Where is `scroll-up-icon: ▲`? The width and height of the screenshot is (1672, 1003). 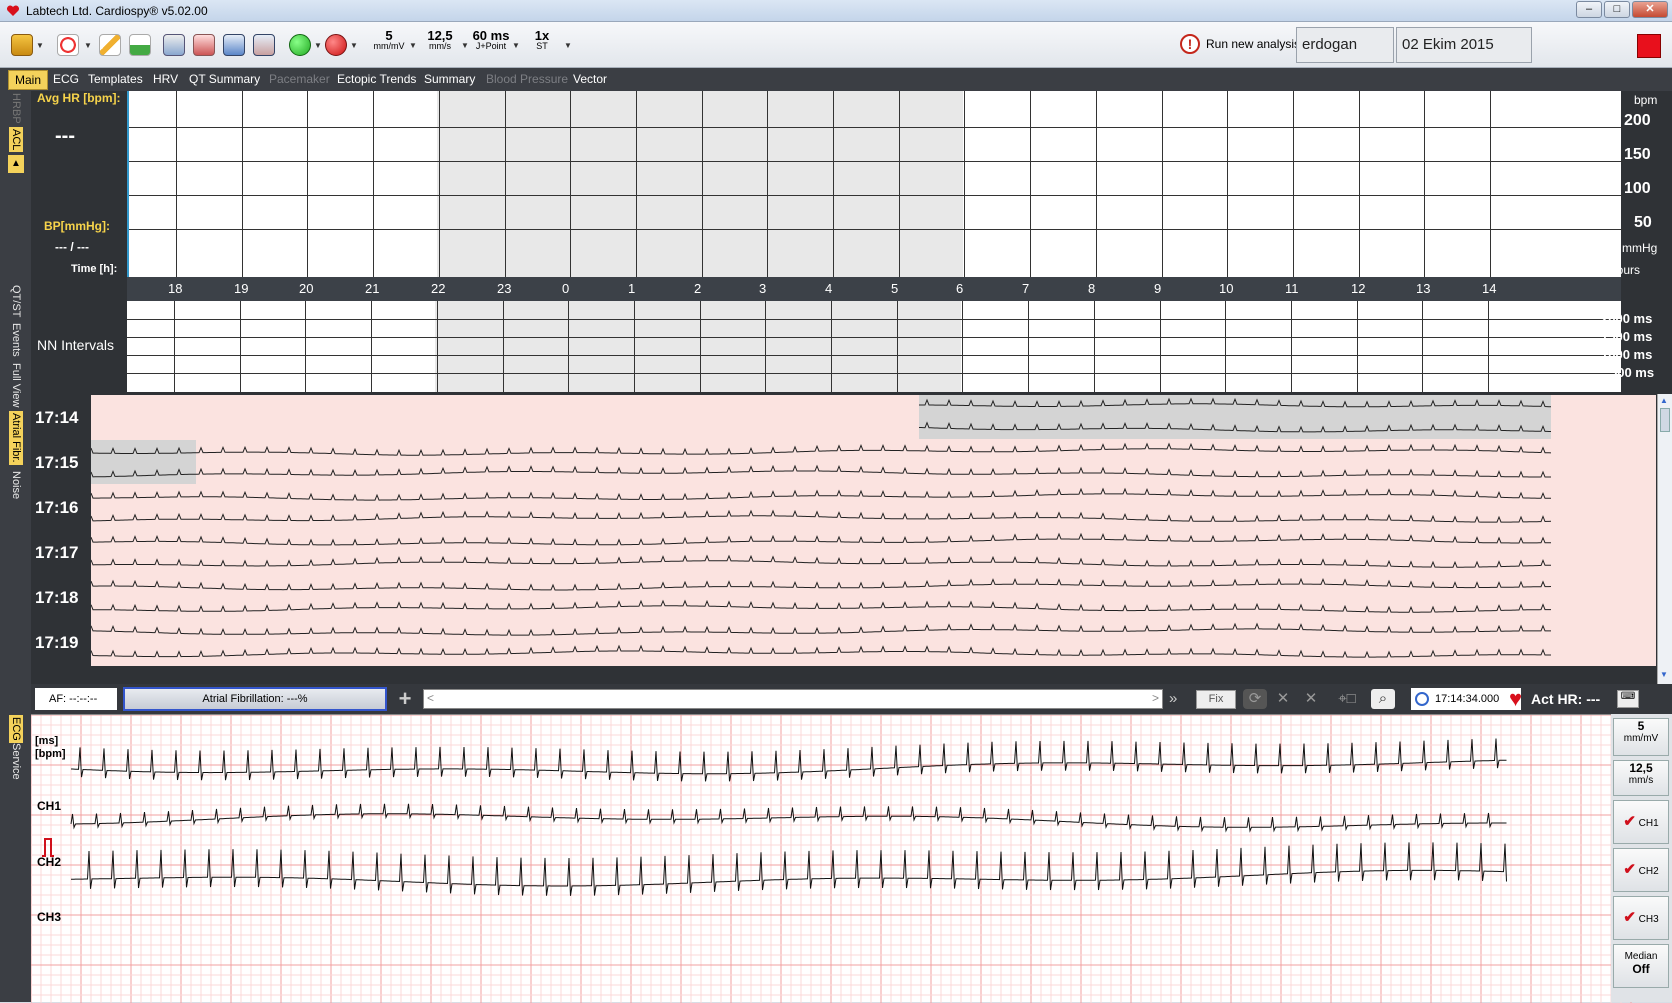
scroll-up-icon: ▲ is located at coordinates (1665, 401).